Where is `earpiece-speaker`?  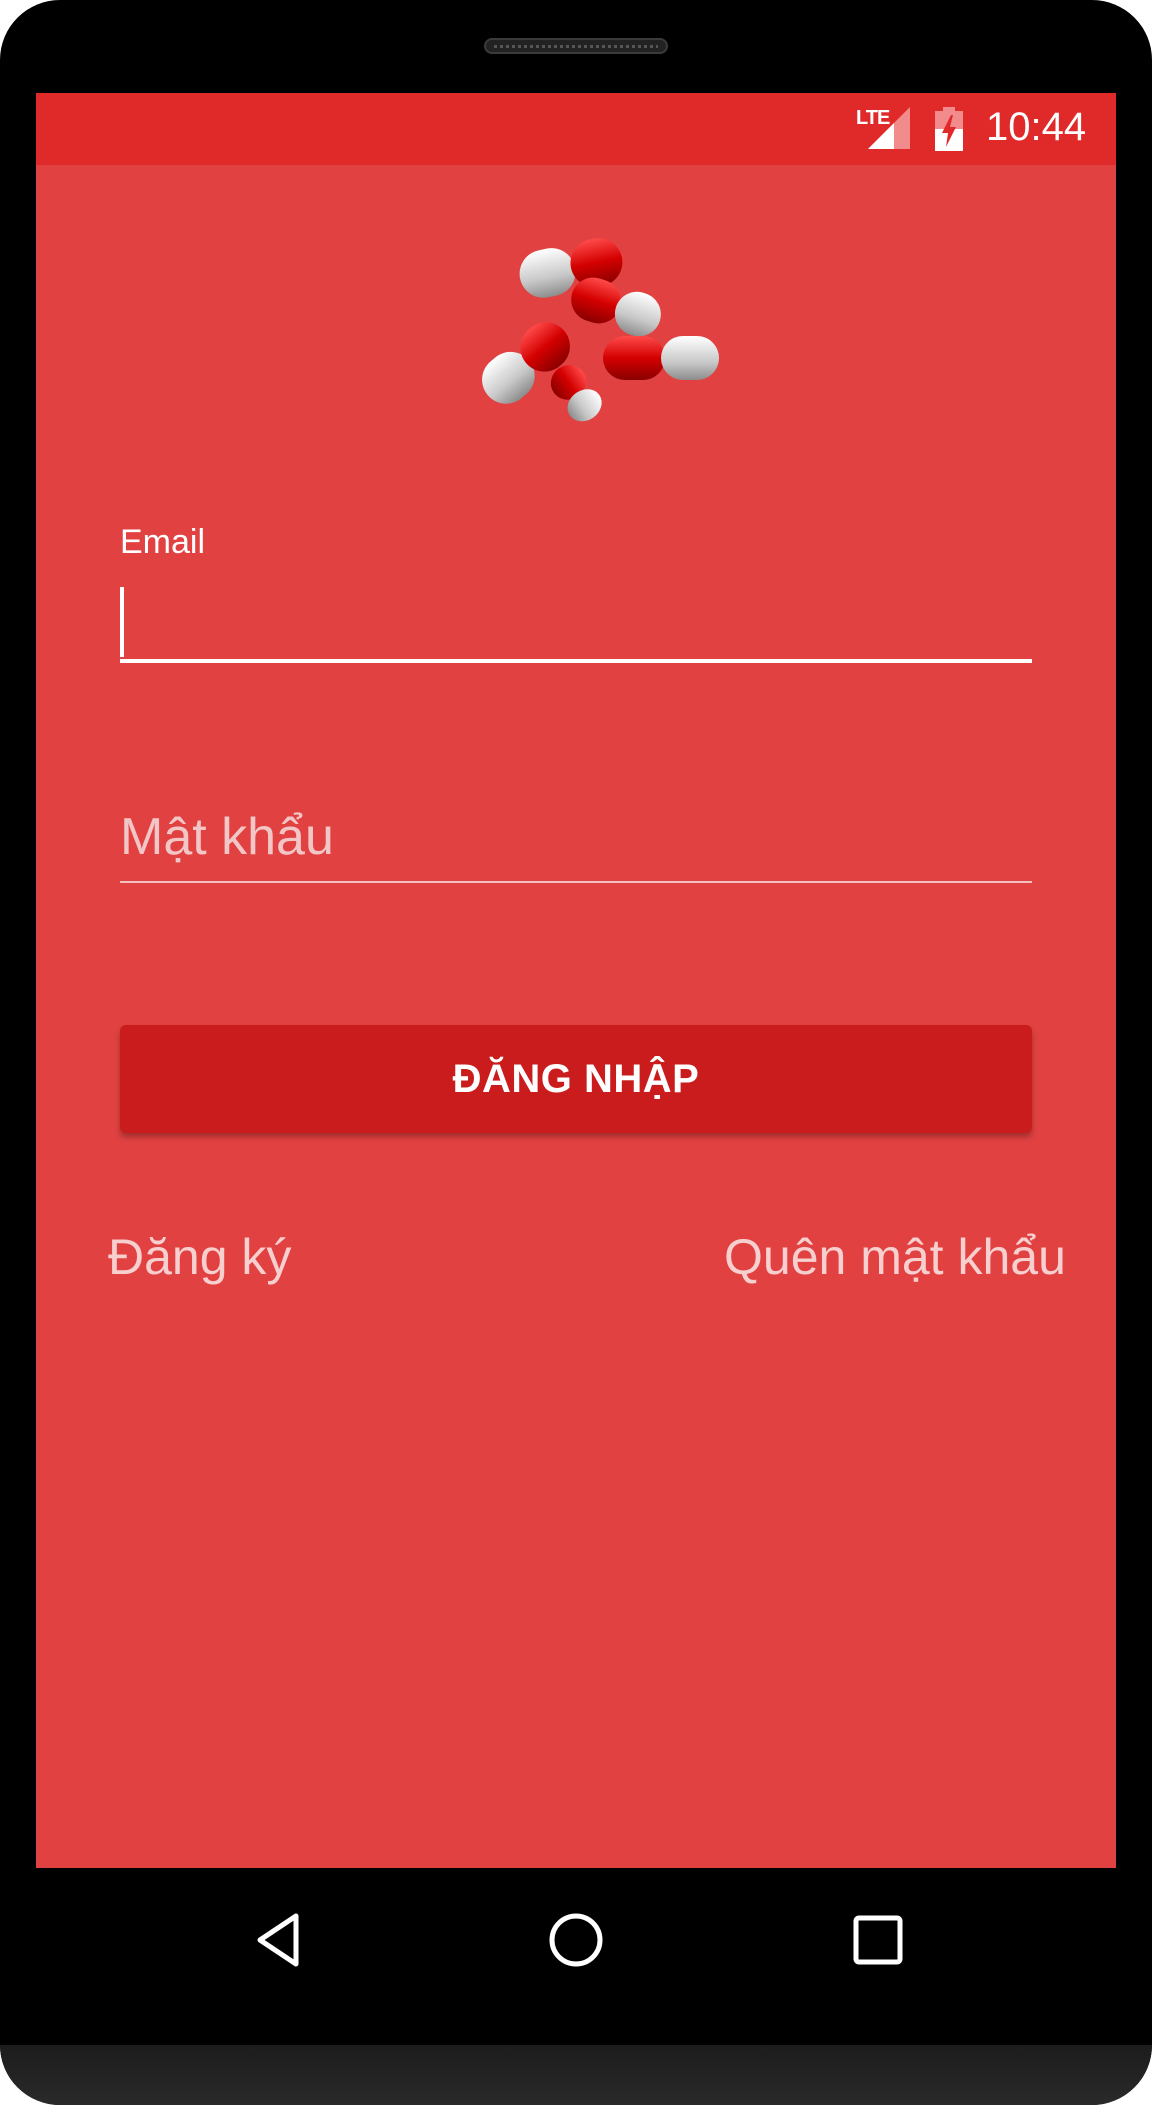
earpiece-speaker is located at coordinates (576, 46).